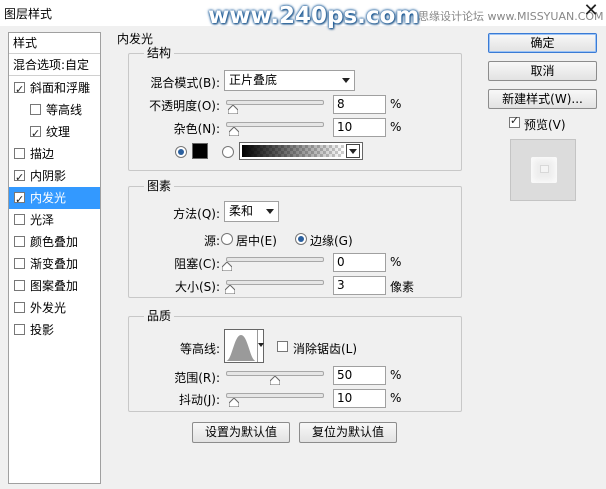 Image resolution: width=606 pixels, height=489 pixels. What do you see at coordinates (591, 11) in the screenshot?
I see `close-icon: ✕` at bounding box center [591, 11].